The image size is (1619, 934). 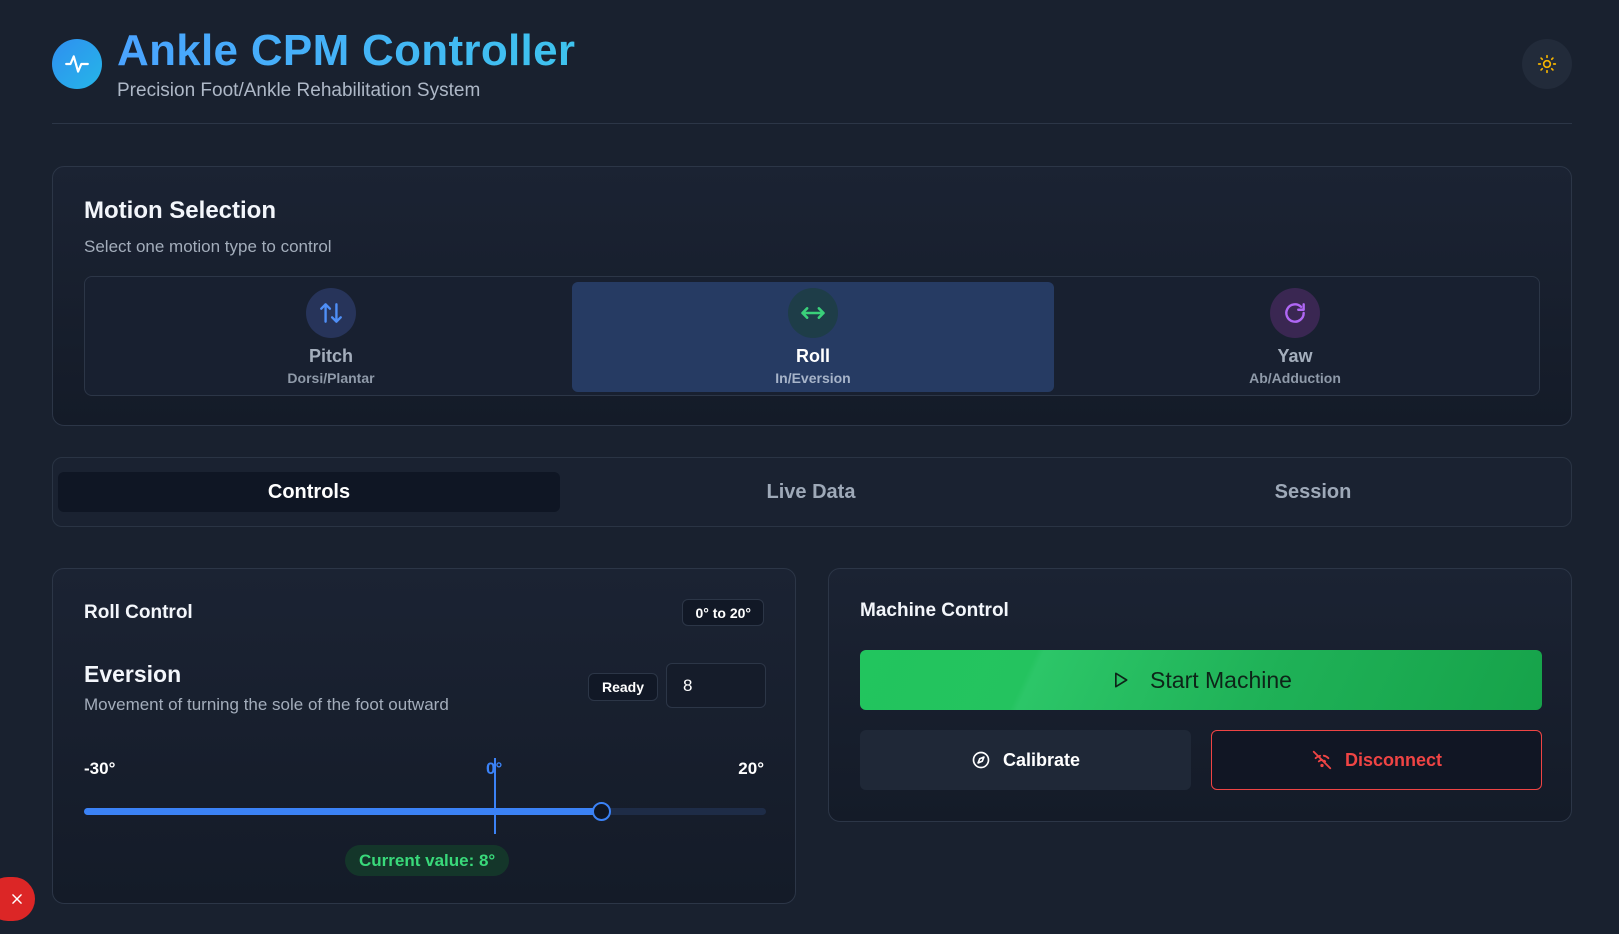 I want to click on sun-icon, so click(x=1547, y=64).